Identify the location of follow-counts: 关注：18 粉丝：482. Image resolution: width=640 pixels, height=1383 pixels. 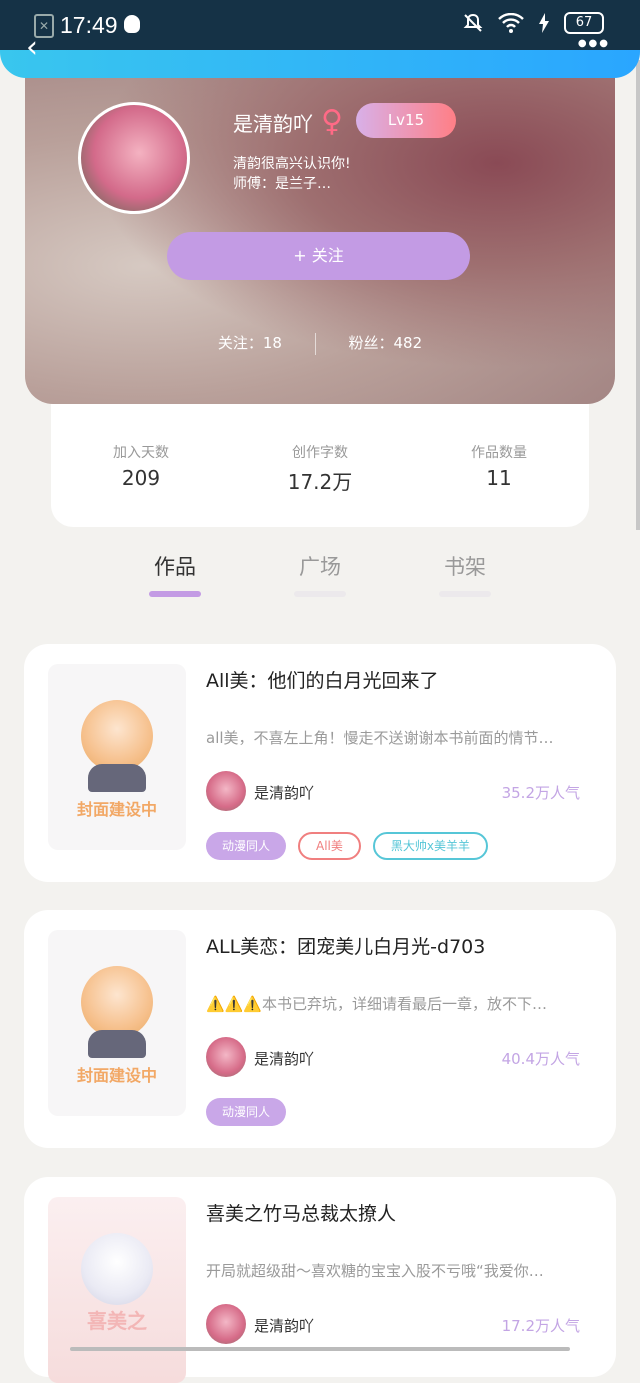
(320, 343).